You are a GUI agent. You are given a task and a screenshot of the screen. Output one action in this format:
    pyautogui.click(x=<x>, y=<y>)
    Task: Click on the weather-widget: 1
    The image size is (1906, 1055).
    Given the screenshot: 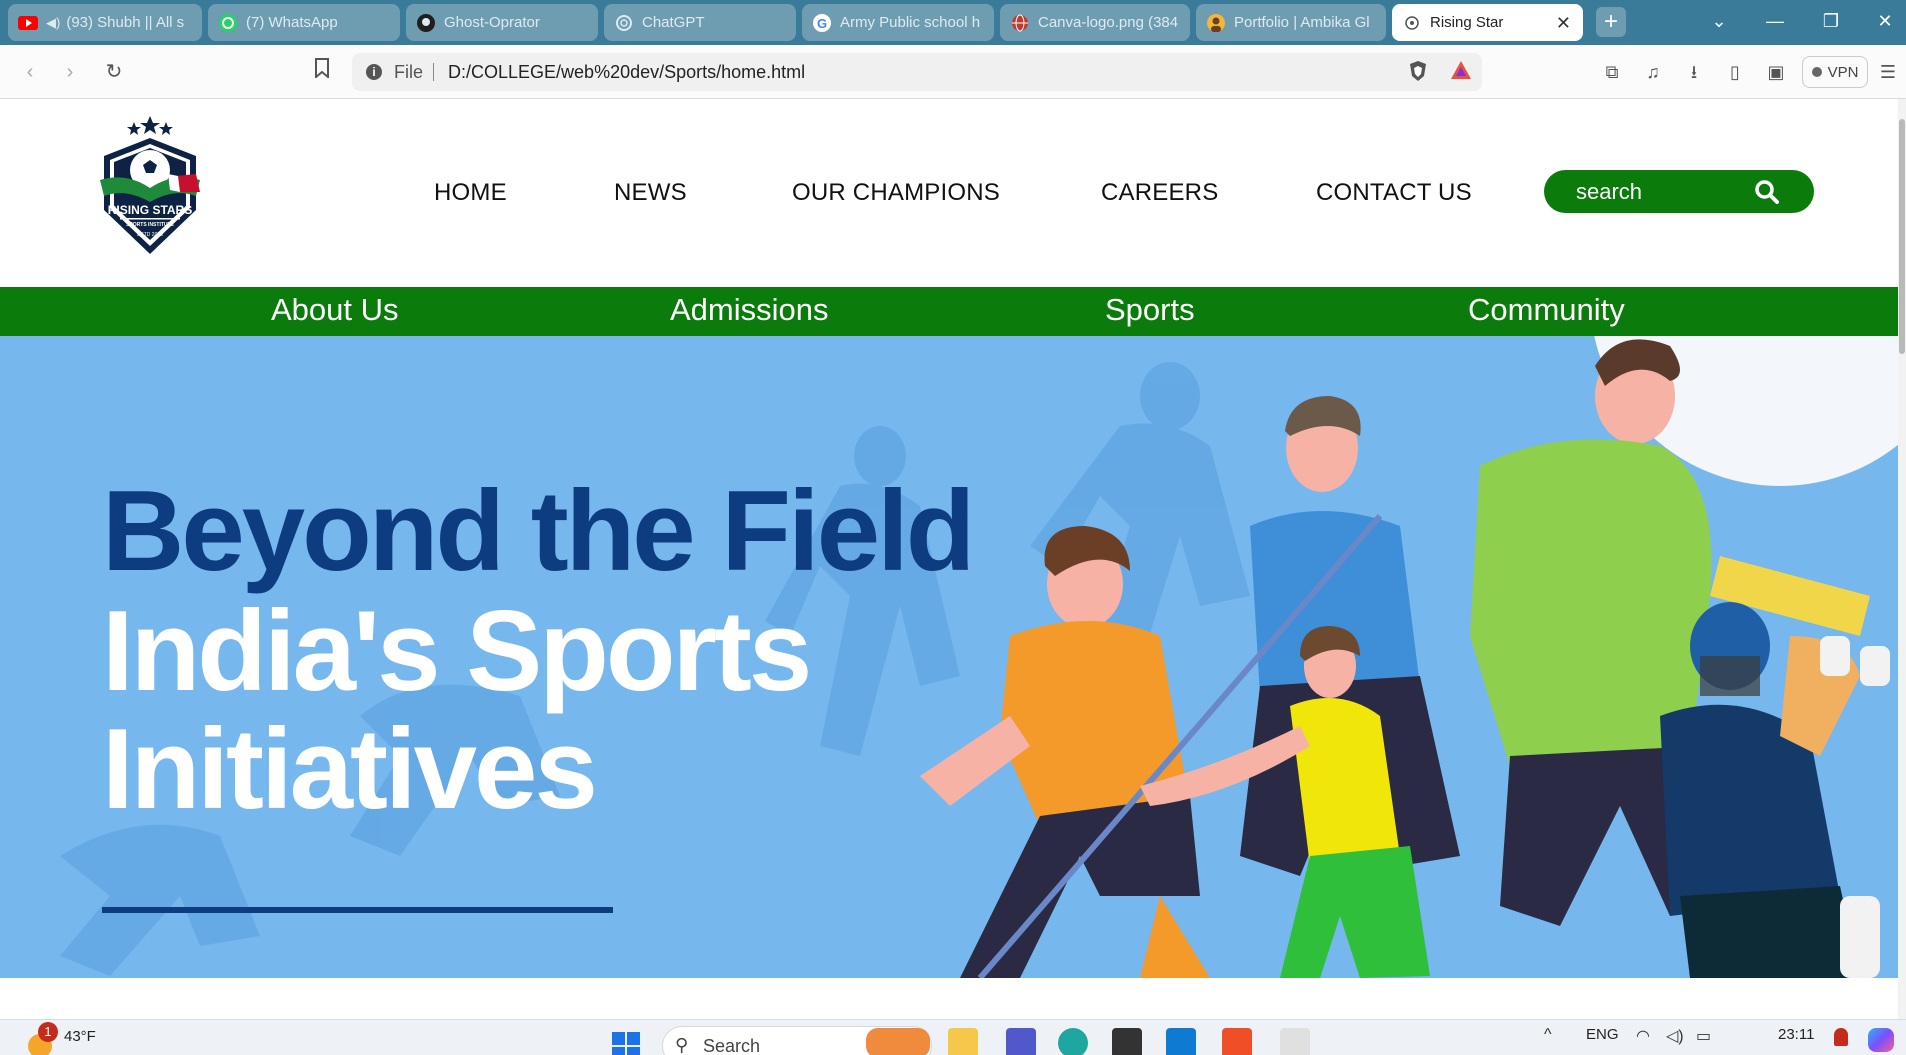 What is the action you would take?
    pyautogui.click(x=40, y=1038)
    